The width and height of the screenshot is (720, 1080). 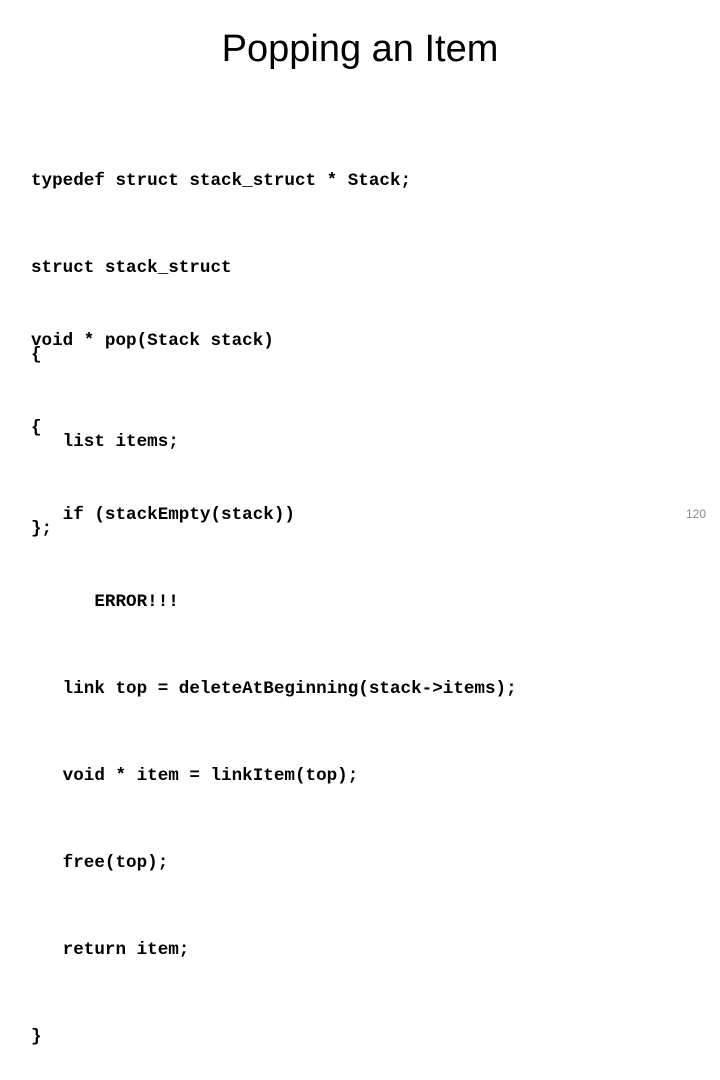 What do you see at coordinates (110, 950) in the screenshot?
I see `code-line: return item;` at bounding box center [110, 950].